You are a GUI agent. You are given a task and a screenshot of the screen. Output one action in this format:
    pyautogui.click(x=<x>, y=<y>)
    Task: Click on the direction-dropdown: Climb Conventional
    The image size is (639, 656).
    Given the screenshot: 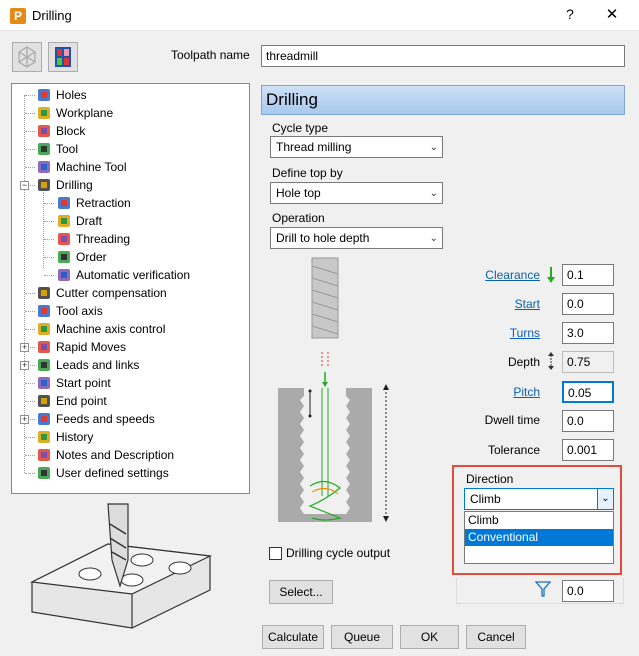 What is the action you would take?
    pyautogui.click(x=539, y=537)
    